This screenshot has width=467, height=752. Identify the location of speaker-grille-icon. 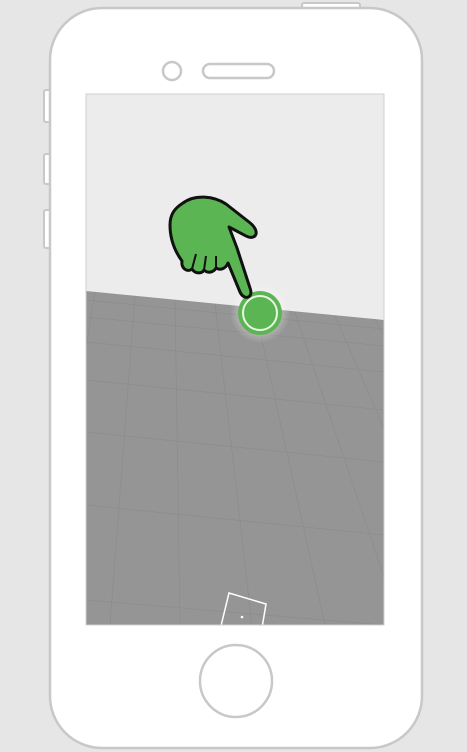
(238, 71).